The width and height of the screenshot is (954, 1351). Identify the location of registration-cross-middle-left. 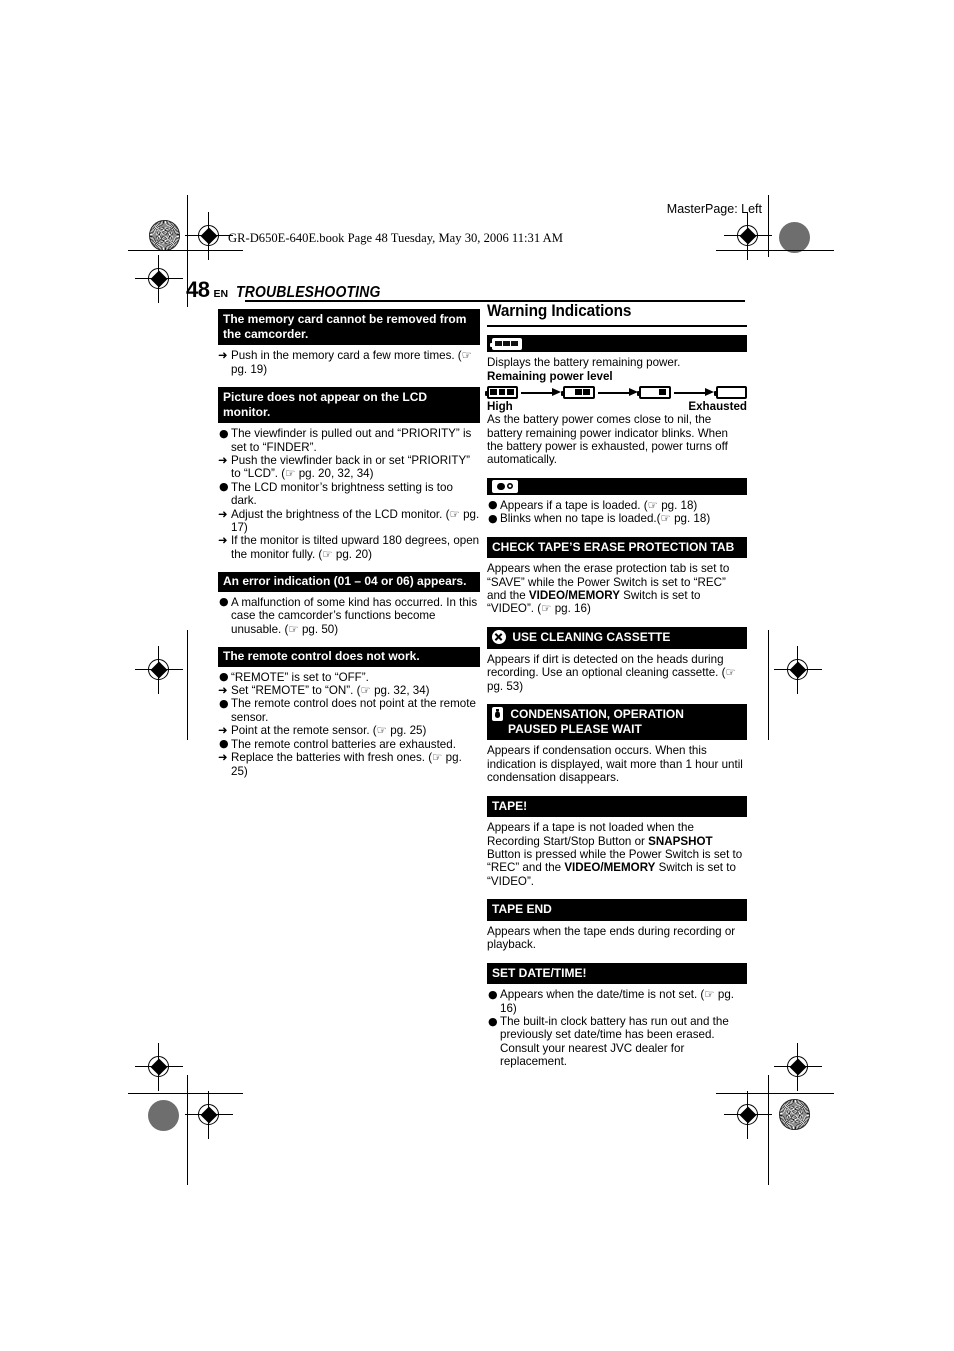
(159, 670).